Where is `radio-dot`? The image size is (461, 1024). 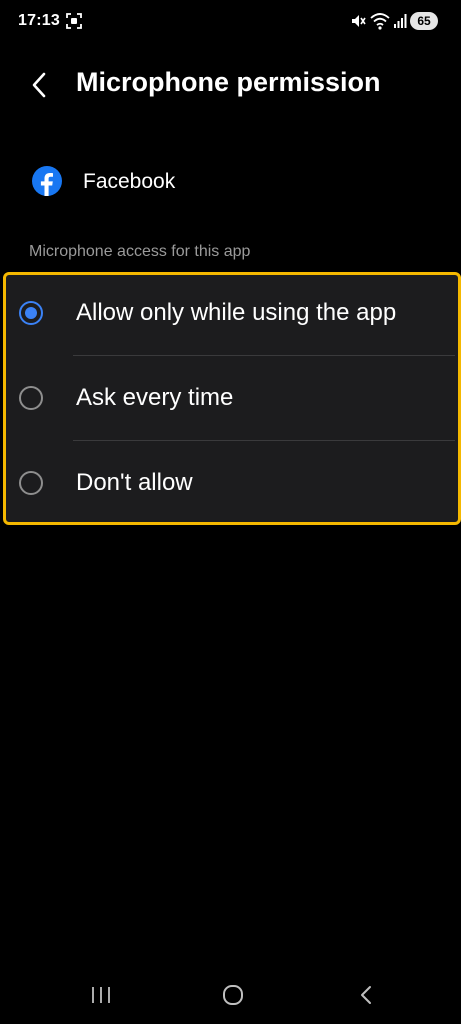
radio-dot is located at coordinates (31, 313).